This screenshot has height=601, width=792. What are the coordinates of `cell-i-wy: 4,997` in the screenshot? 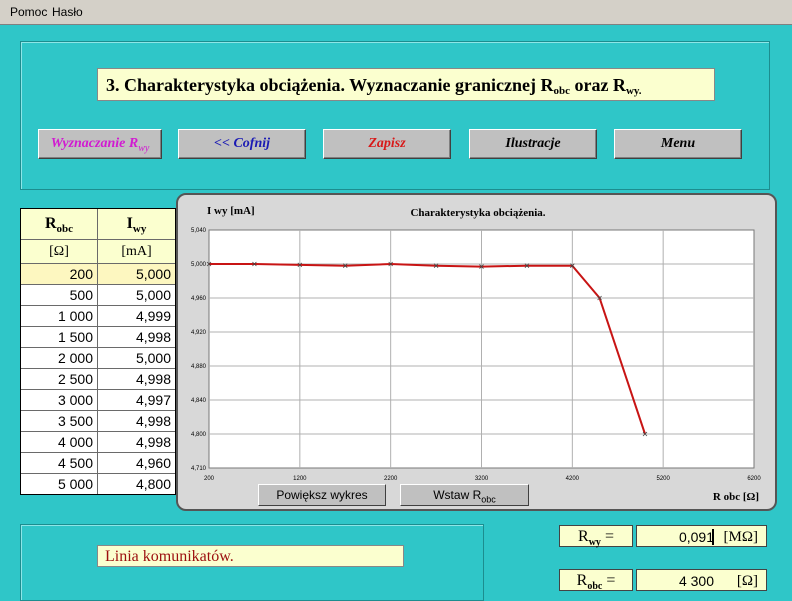 It's located at (136, 400).